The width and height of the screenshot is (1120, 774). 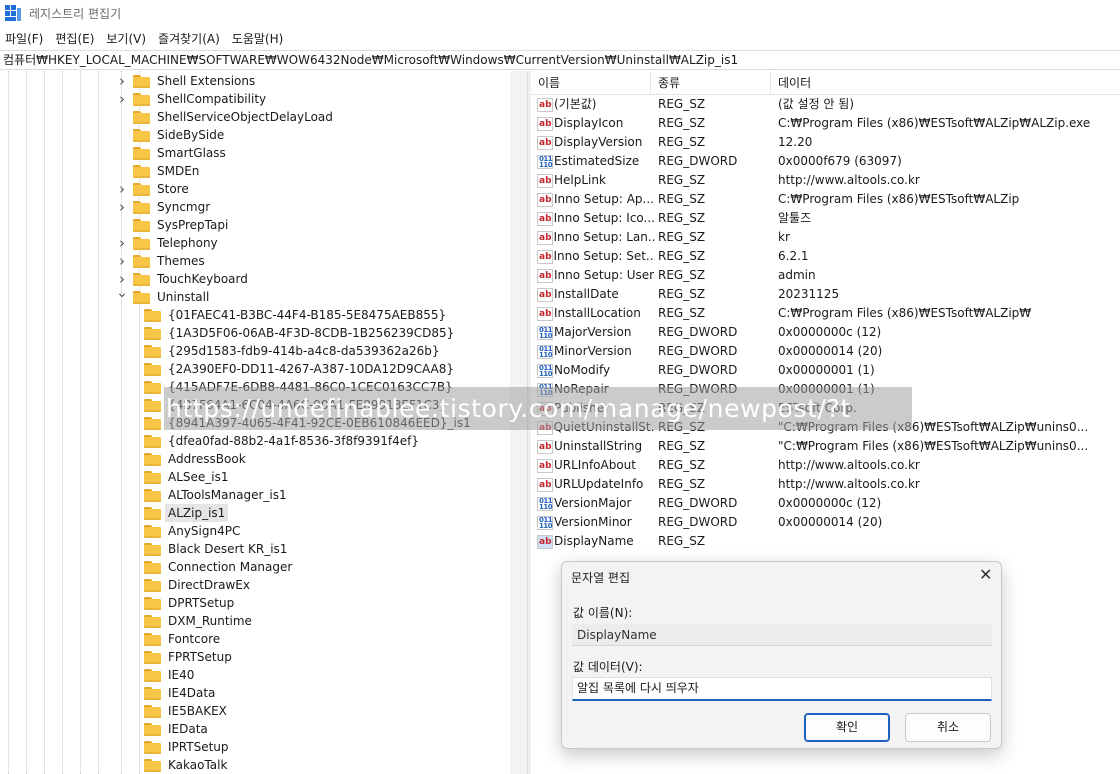 What do you see at coordinates (840, 161) in the screenshot?
I see `value-data: 0x0000f679 (63097)` at bounding box center [840, 161].